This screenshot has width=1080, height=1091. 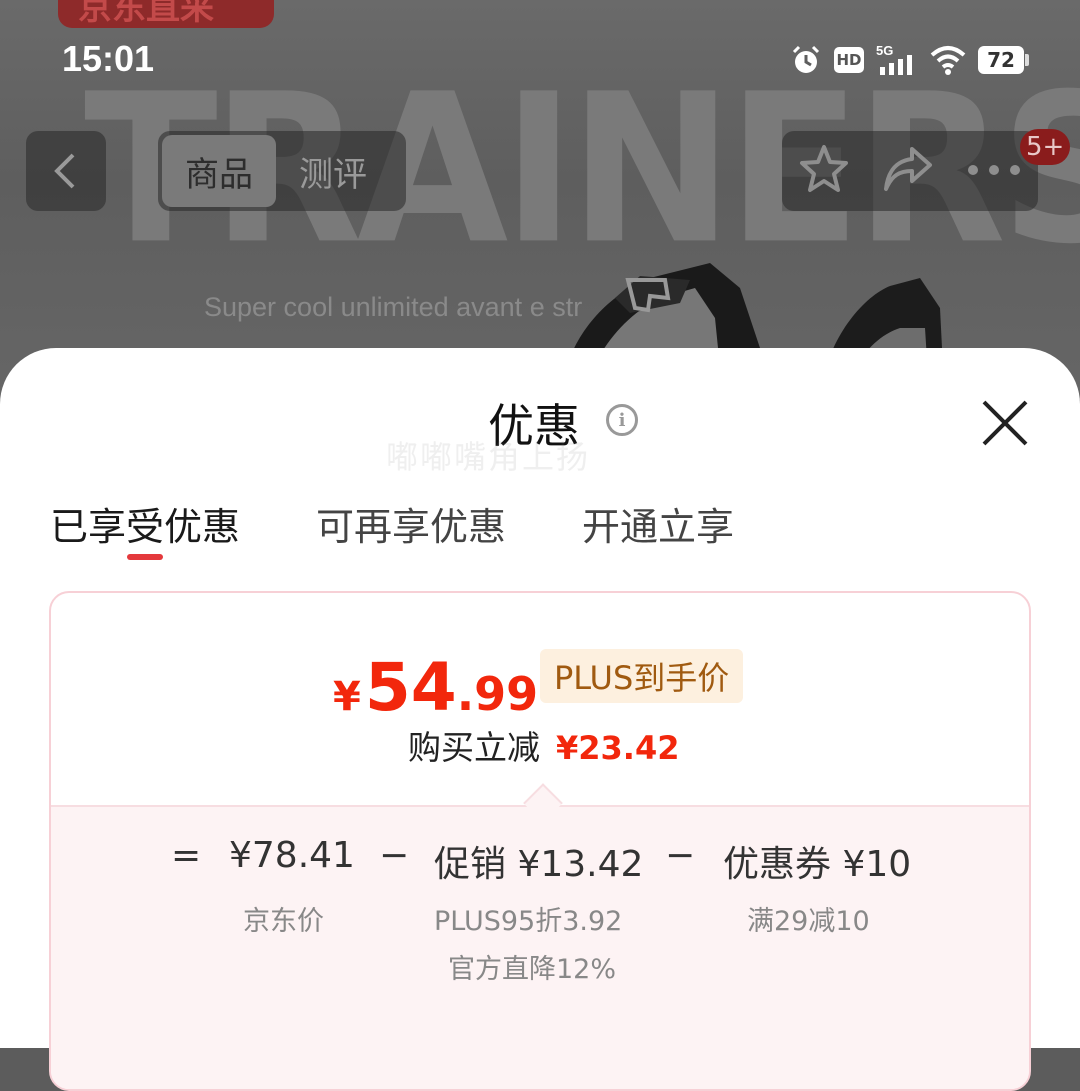 I want to click on promo-banner: 京东直采, so click(x=166, y=14).